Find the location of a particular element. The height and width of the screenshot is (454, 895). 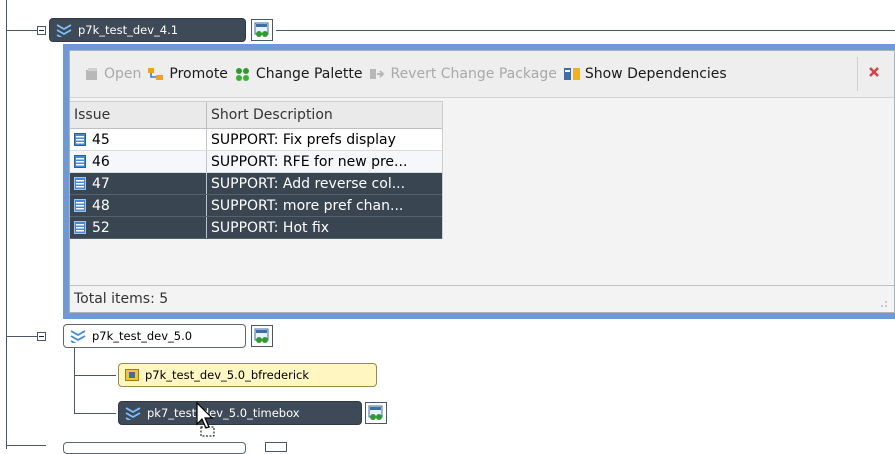

table-row: 45 SUPPORT: Fix prefs display is located at coordinates (256, 140).